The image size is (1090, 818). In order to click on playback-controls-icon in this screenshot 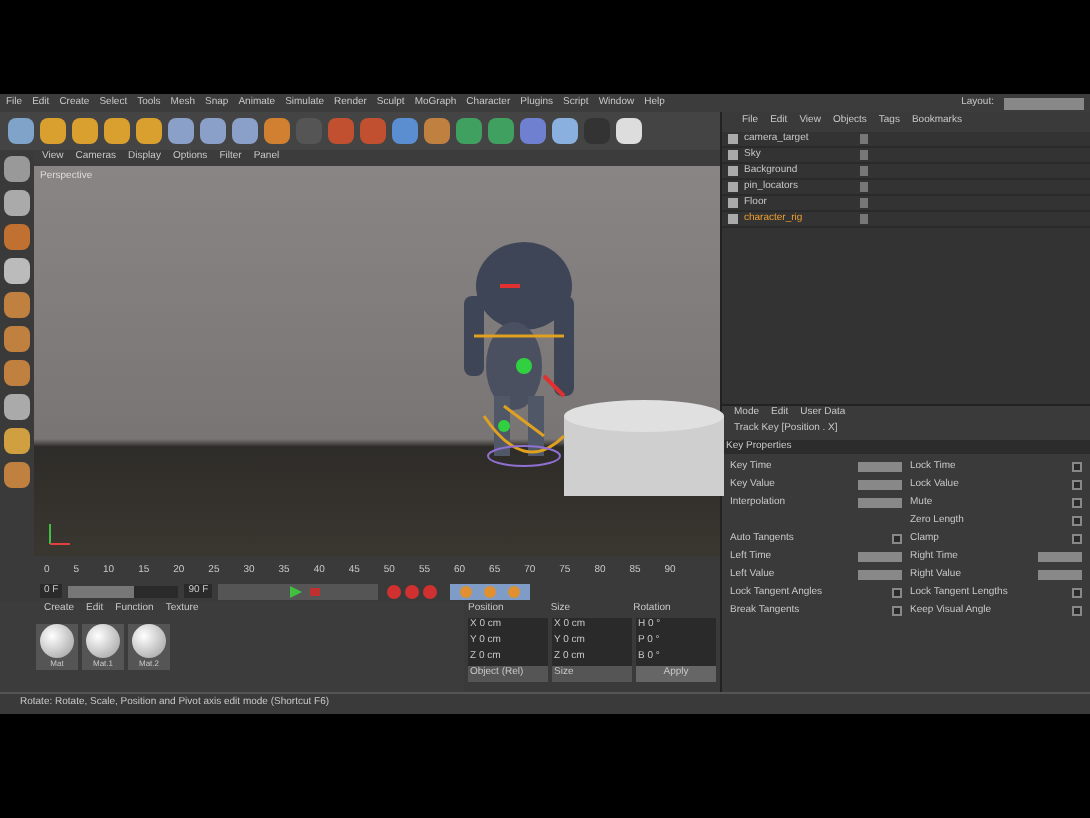, I will do `click(298, 591)`.